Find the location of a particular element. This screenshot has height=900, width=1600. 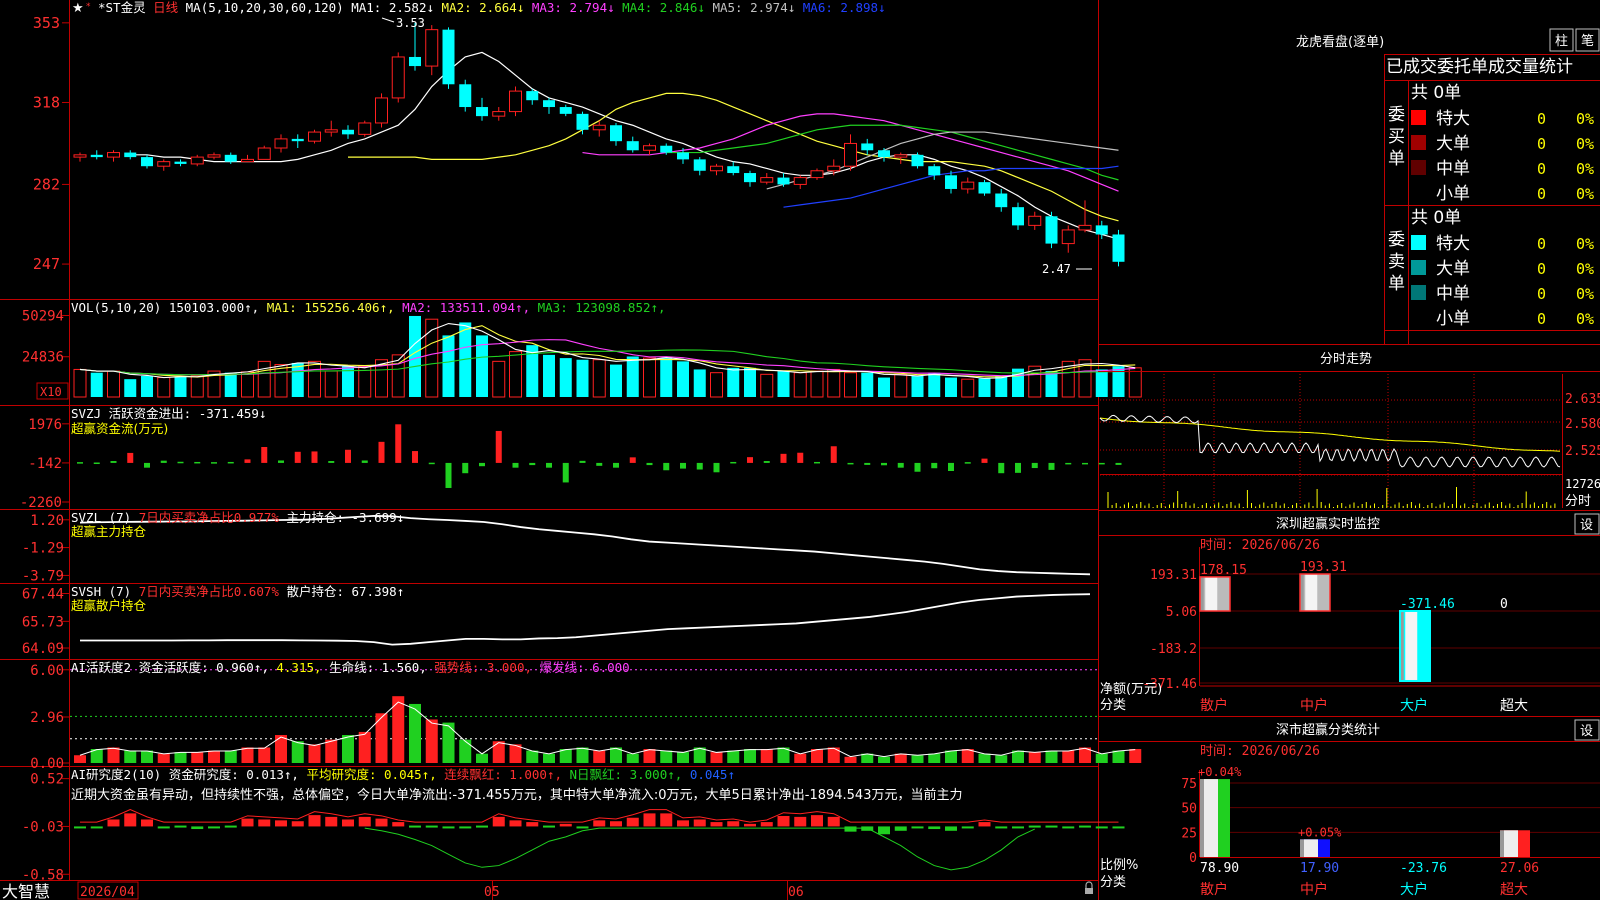

category-cat-1: 中户 is located at coordinates (1314, 889).